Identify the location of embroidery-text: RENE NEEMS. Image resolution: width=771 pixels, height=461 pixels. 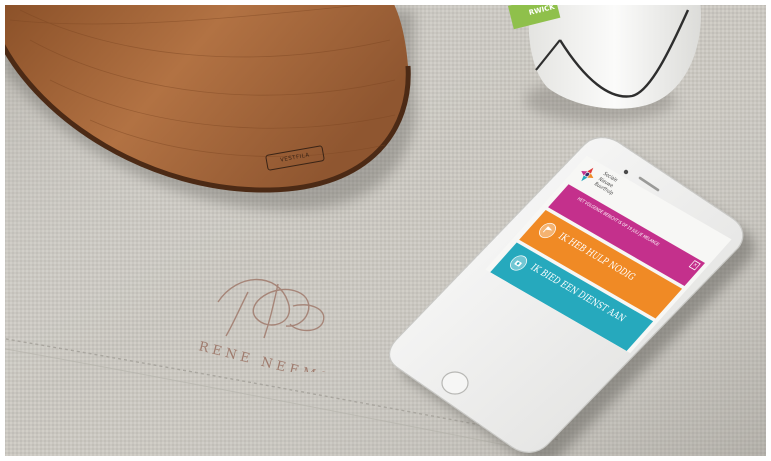
(265, 355).